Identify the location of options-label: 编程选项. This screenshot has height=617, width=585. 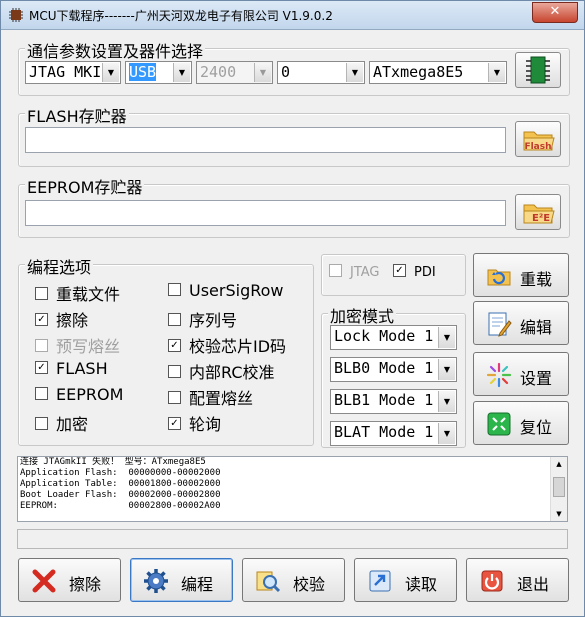
(59, 266).